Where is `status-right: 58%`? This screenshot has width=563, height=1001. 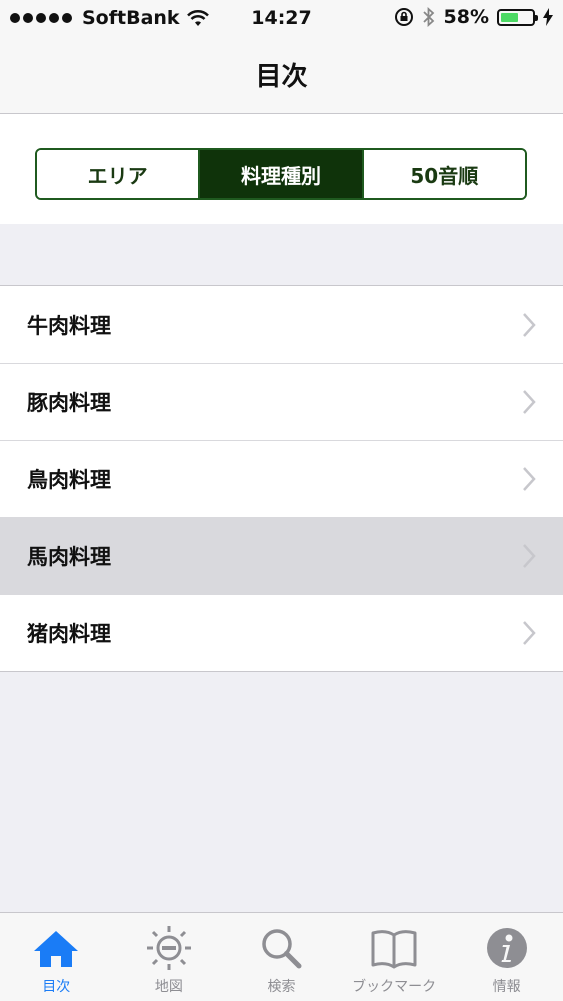 status-right: 58% is located at coordinates (473, 17).